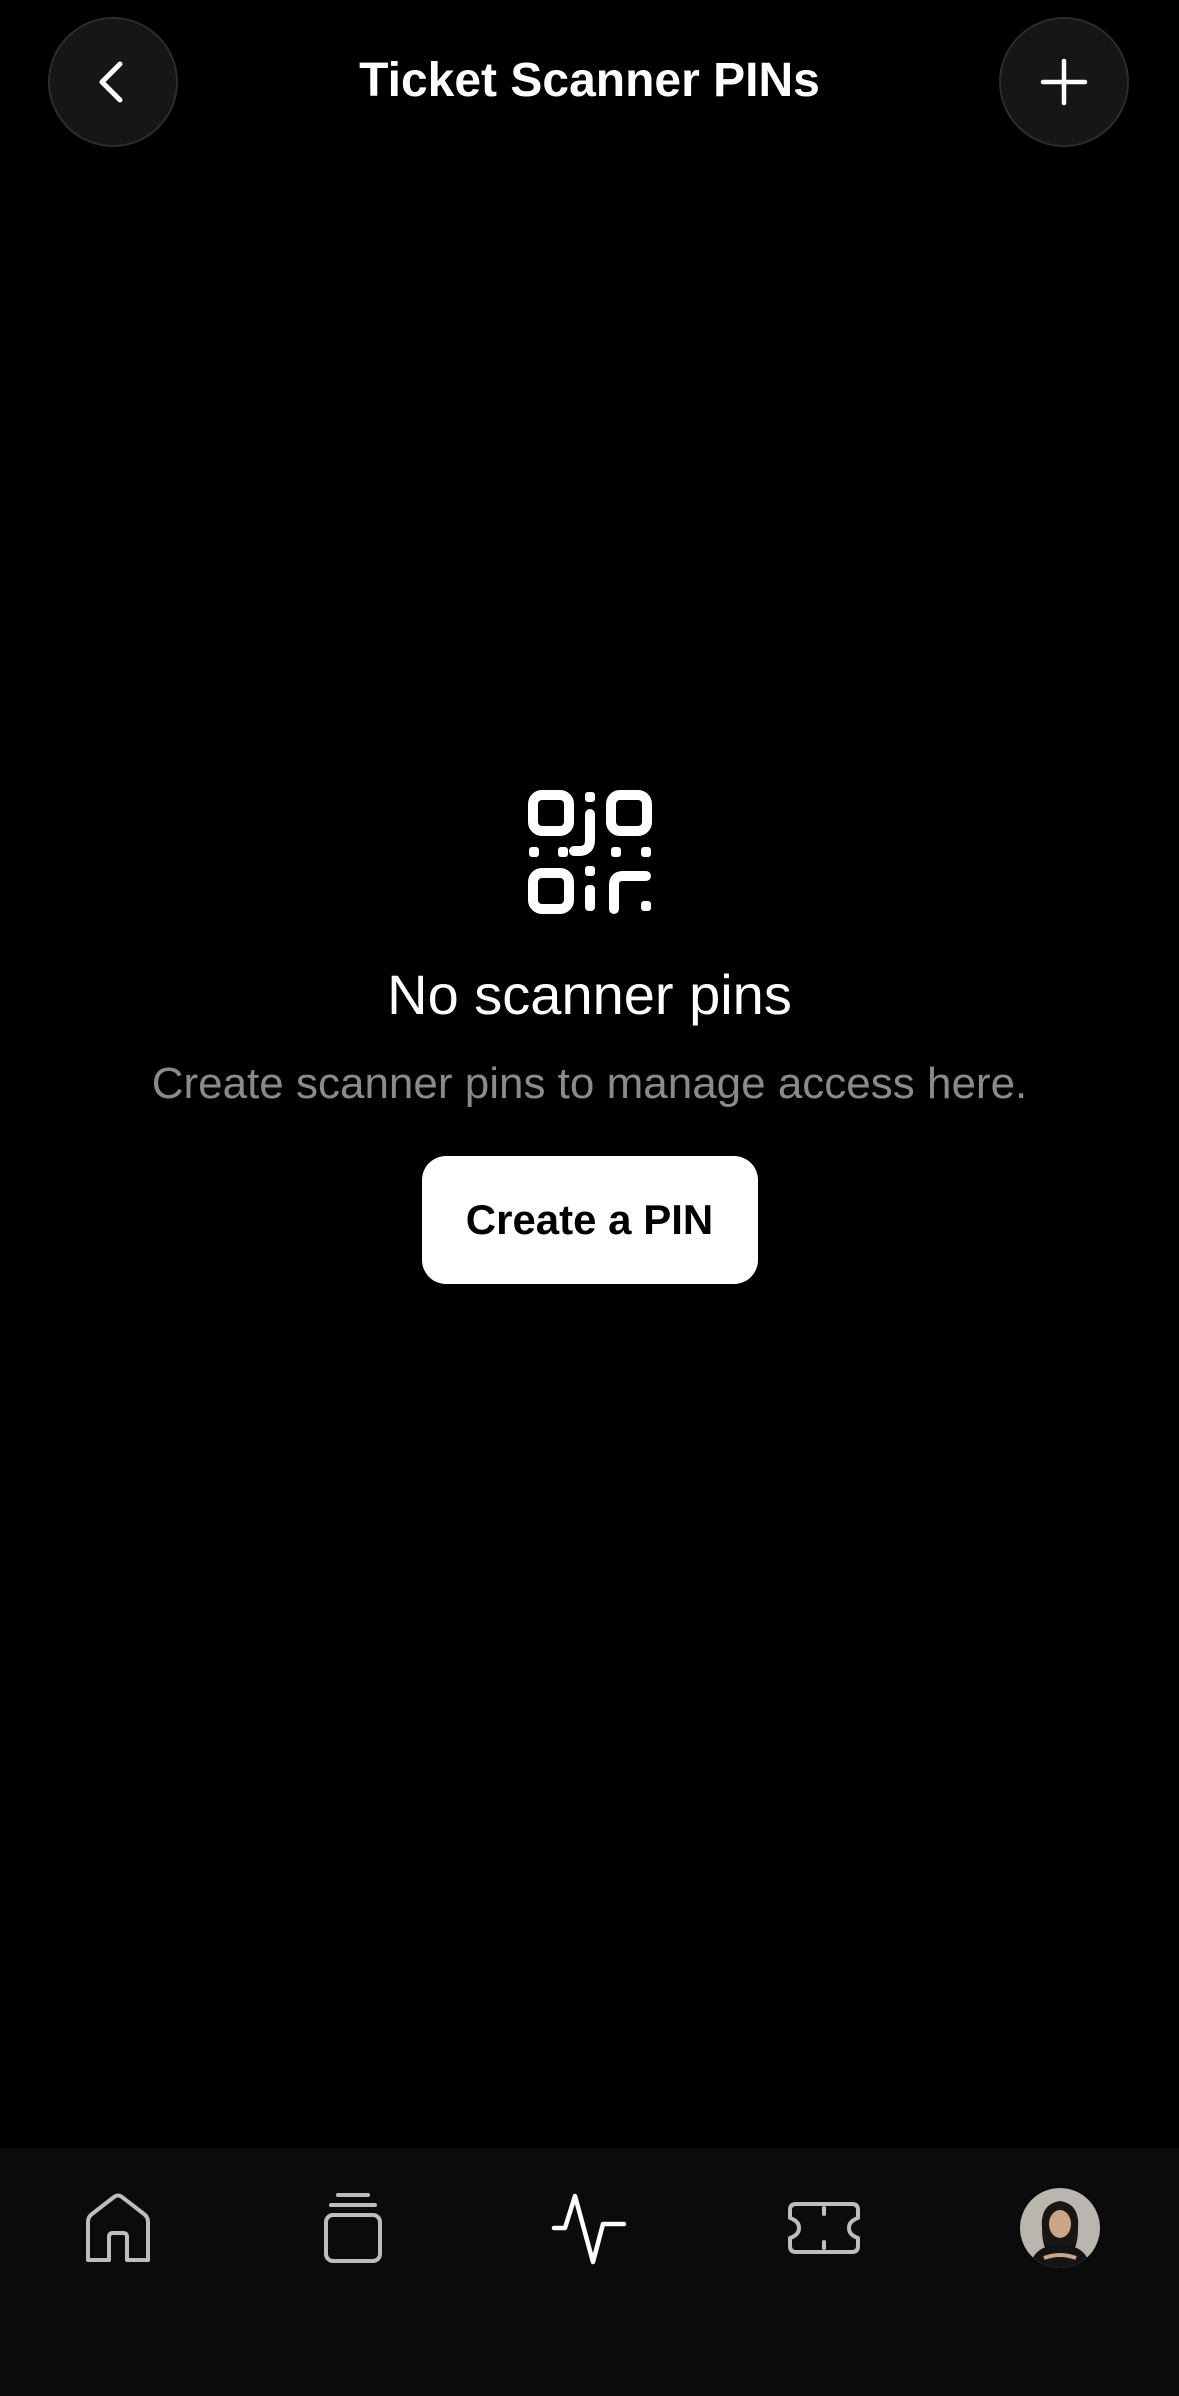 The width and height of the screenshot is (1179, 2396). I want to click on tab-tickets, so click(824, 2228).